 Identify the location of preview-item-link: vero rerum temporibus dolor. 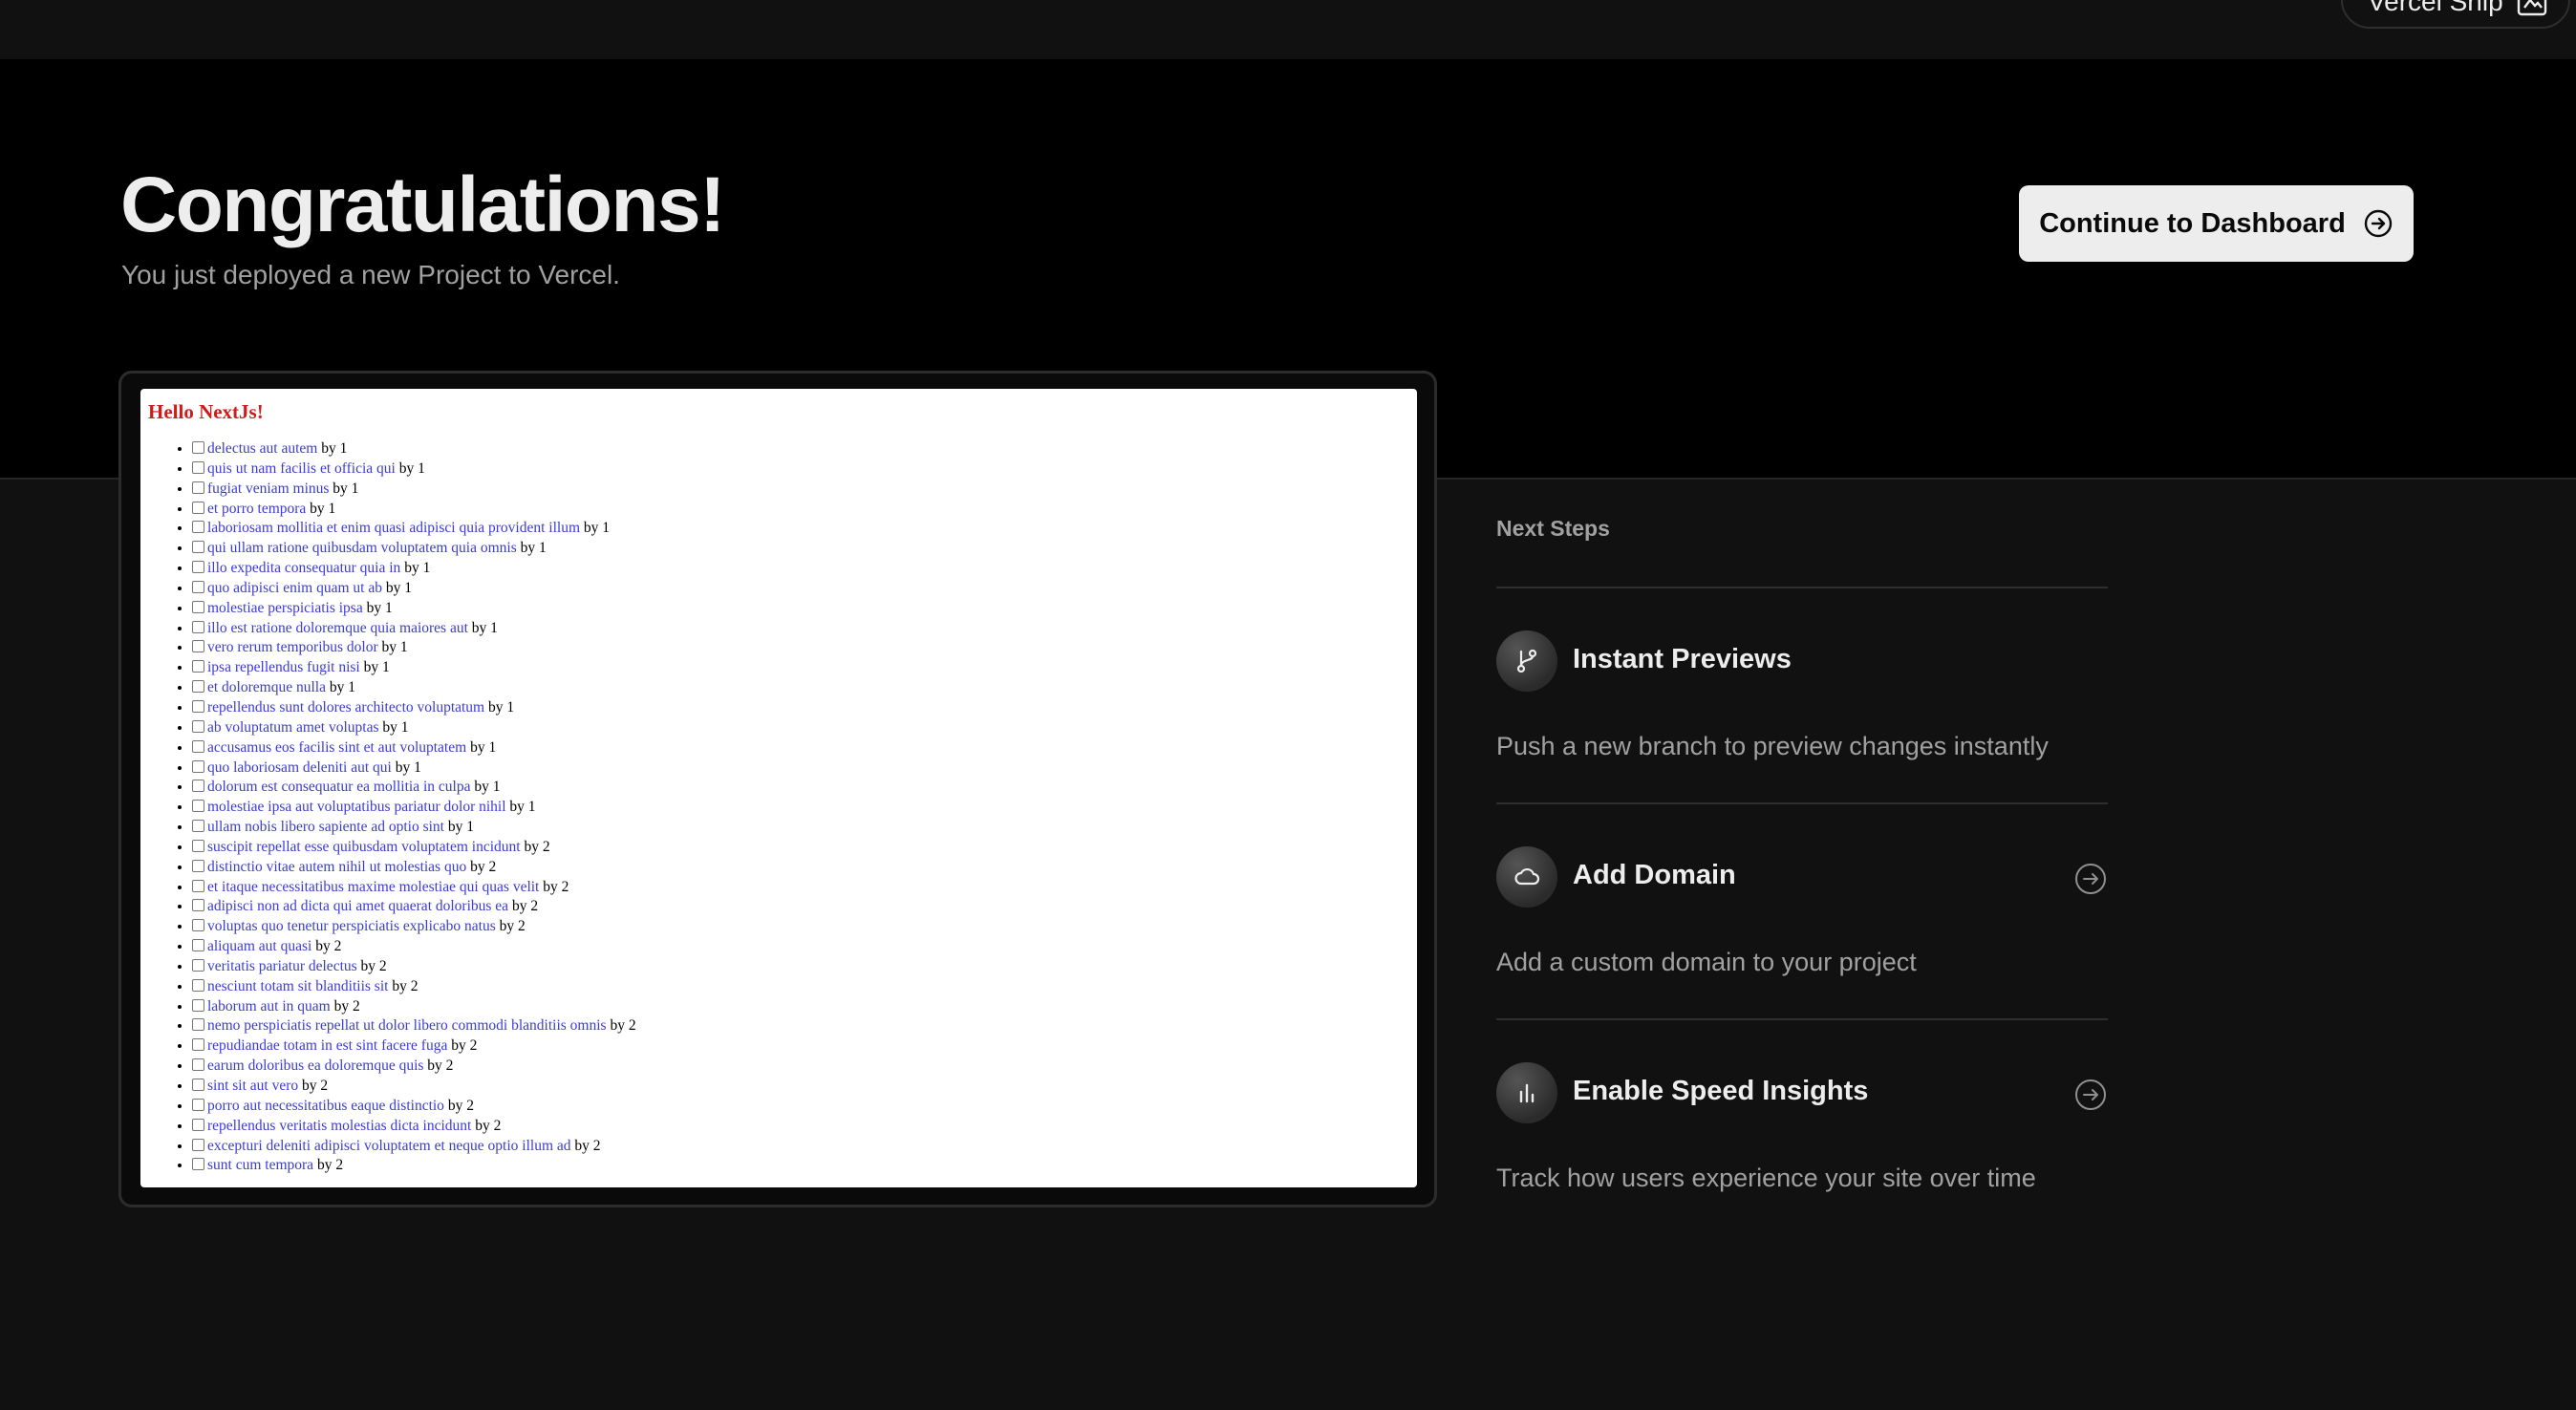
(292, 647).